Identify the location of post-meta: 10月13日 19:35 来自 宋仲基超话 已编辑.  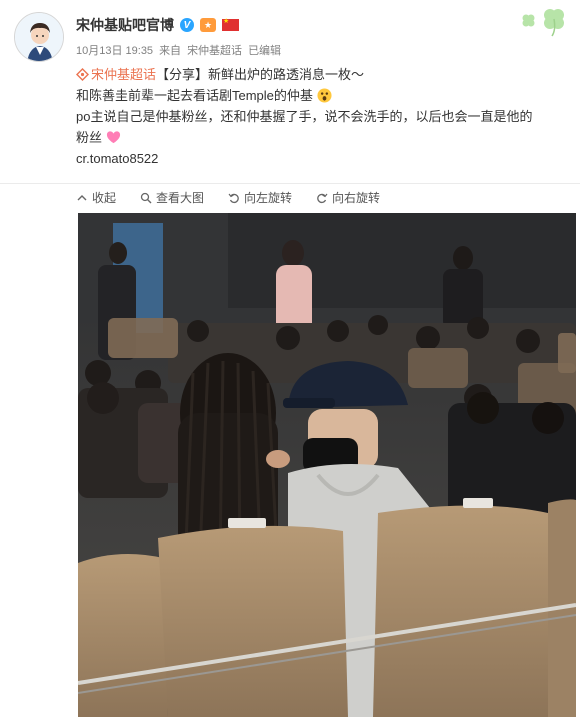
(178, 50).